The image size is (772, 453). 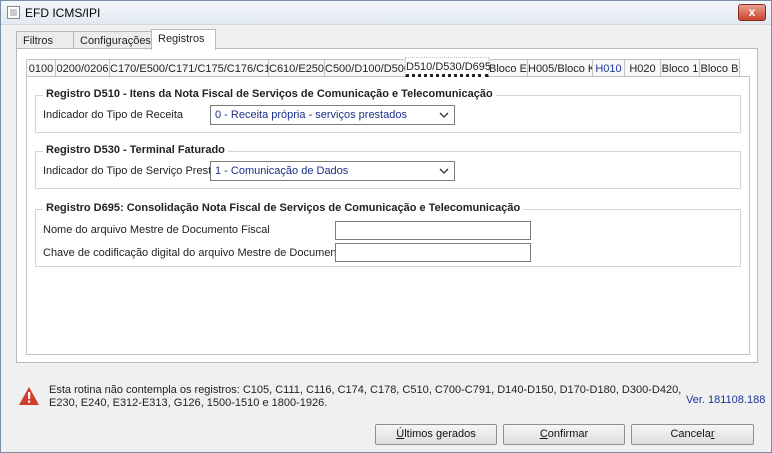 I want to click on ultimos-gerados-button: Últimos gerados, so click(x=436, y=434).